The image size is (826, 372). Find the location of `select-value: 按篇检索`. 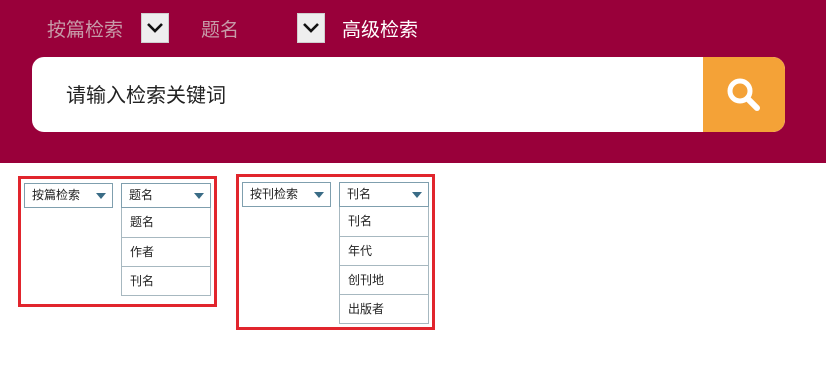

select-value: 按篇检索 is located at coordinates (56, 195).